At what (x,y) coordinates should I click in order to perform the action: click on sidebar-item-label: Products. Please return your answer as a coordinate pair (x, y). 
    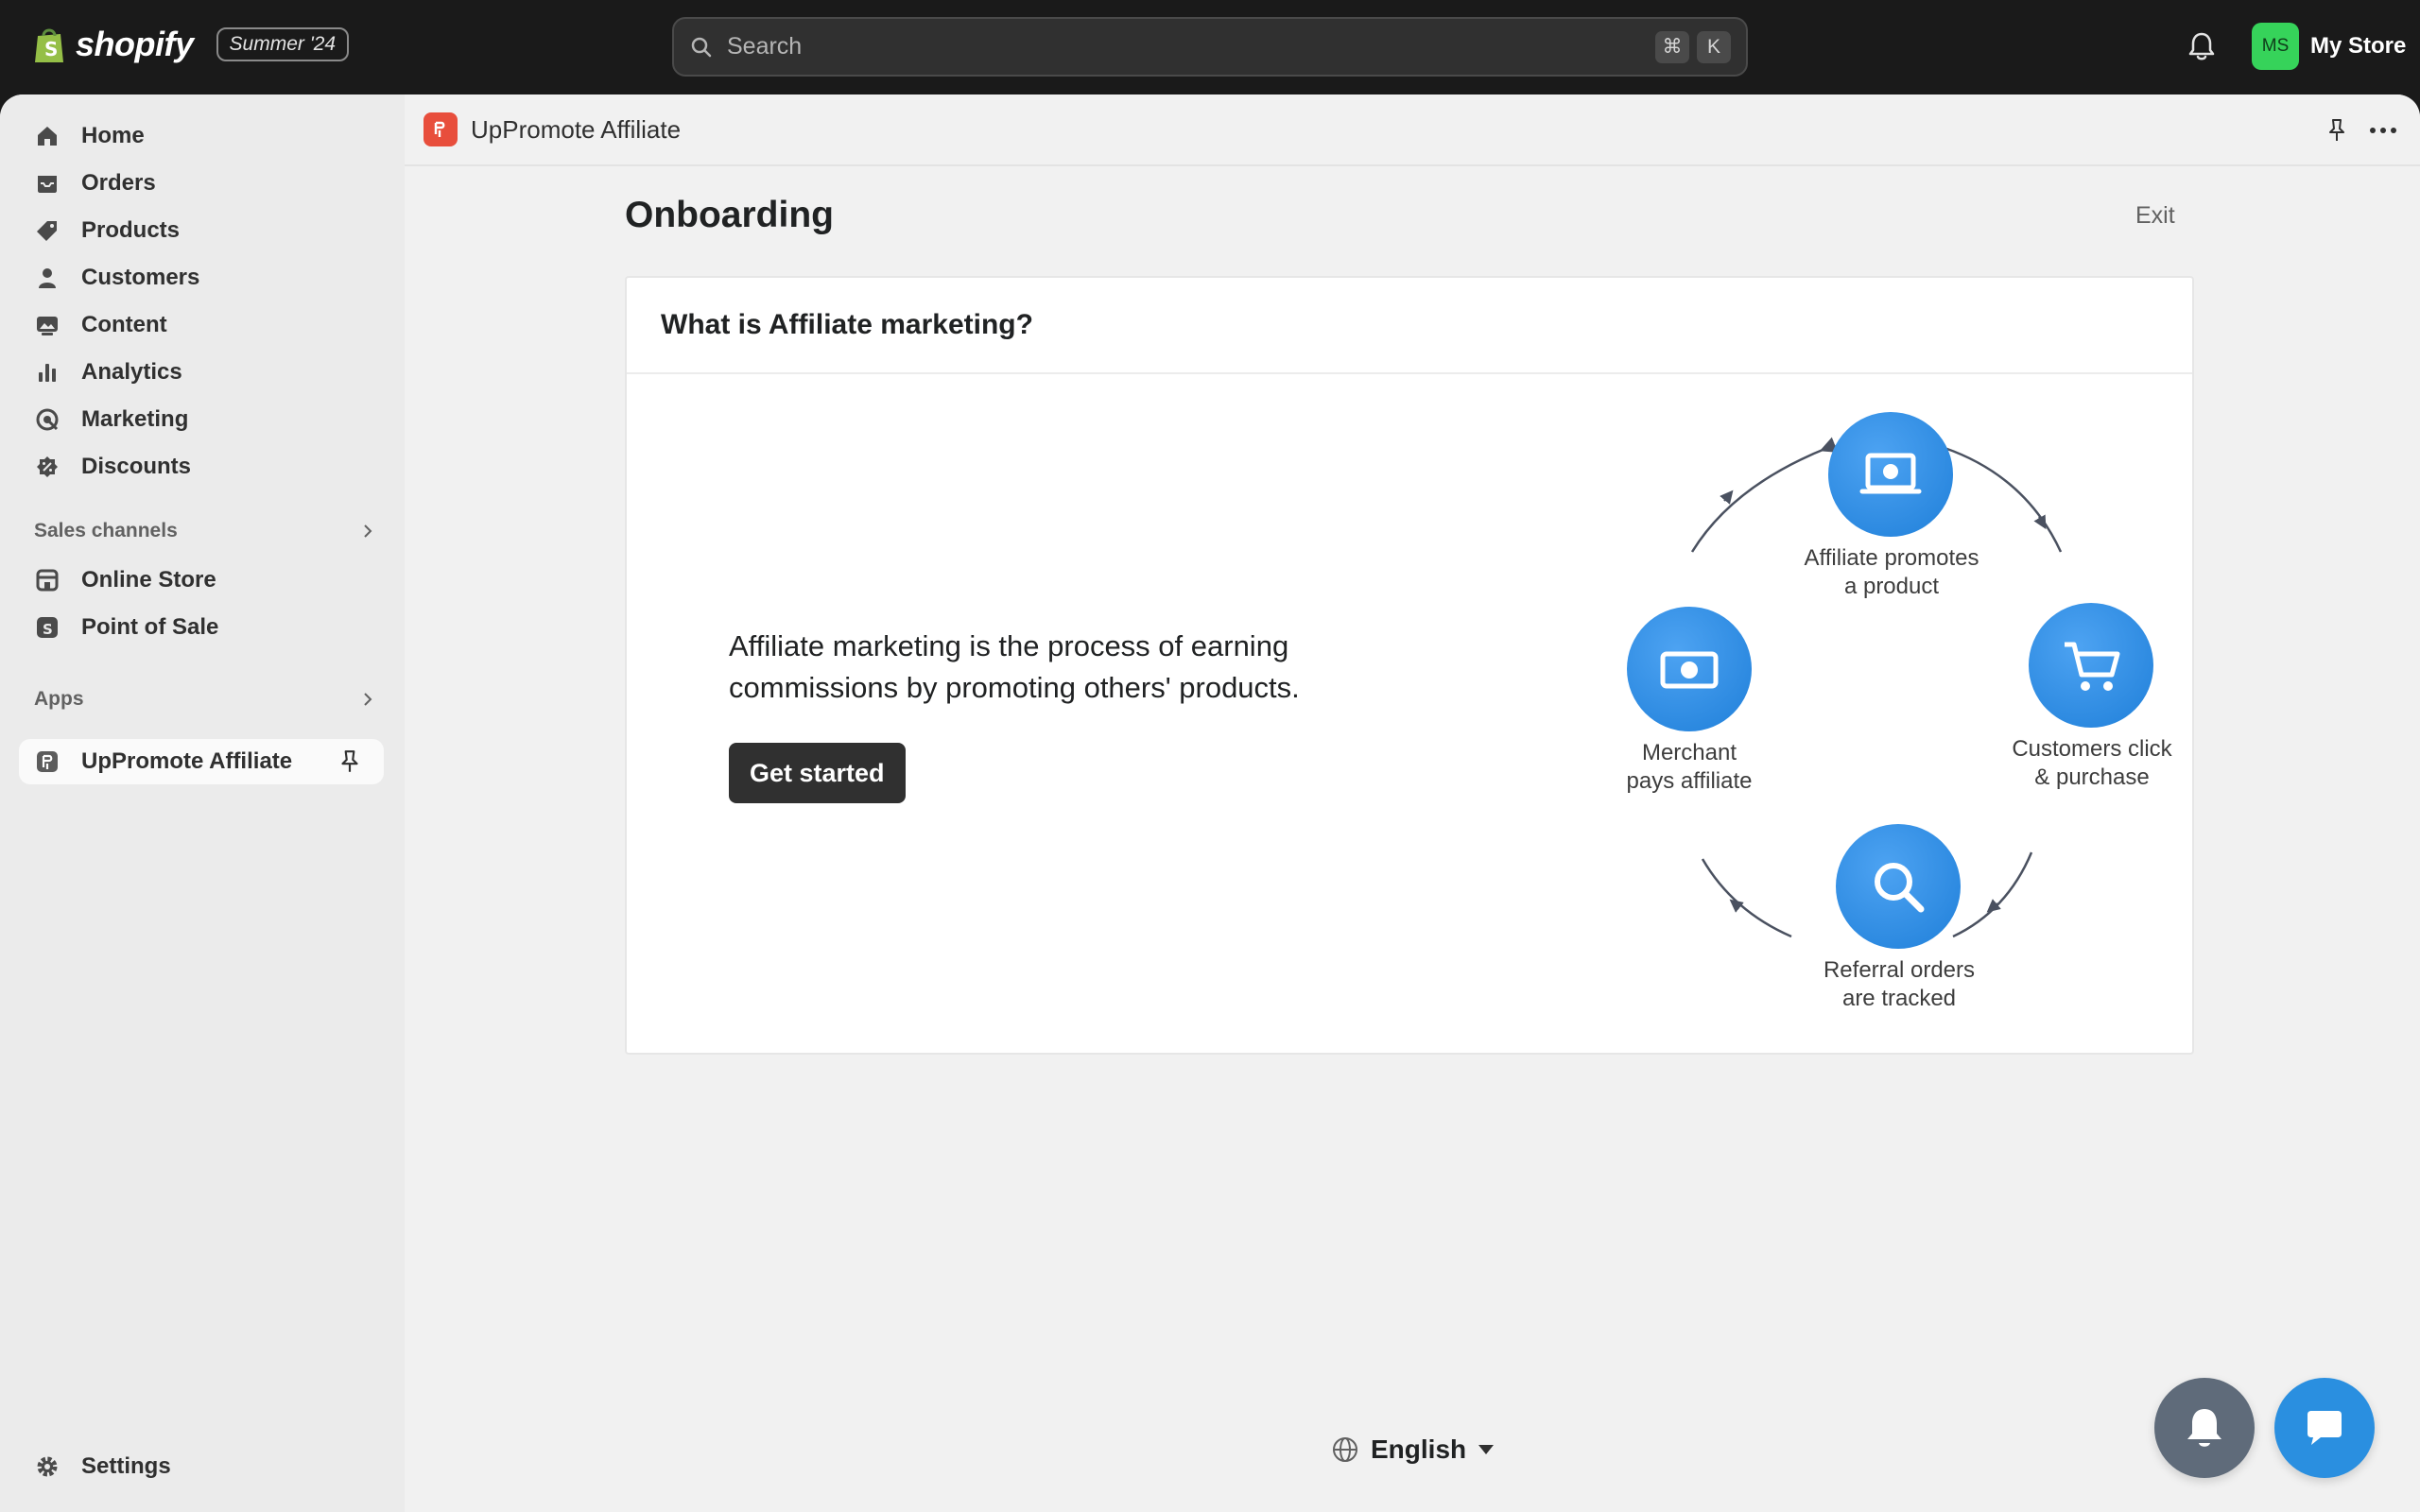
    Looking at the image, I should click on (131, 230).